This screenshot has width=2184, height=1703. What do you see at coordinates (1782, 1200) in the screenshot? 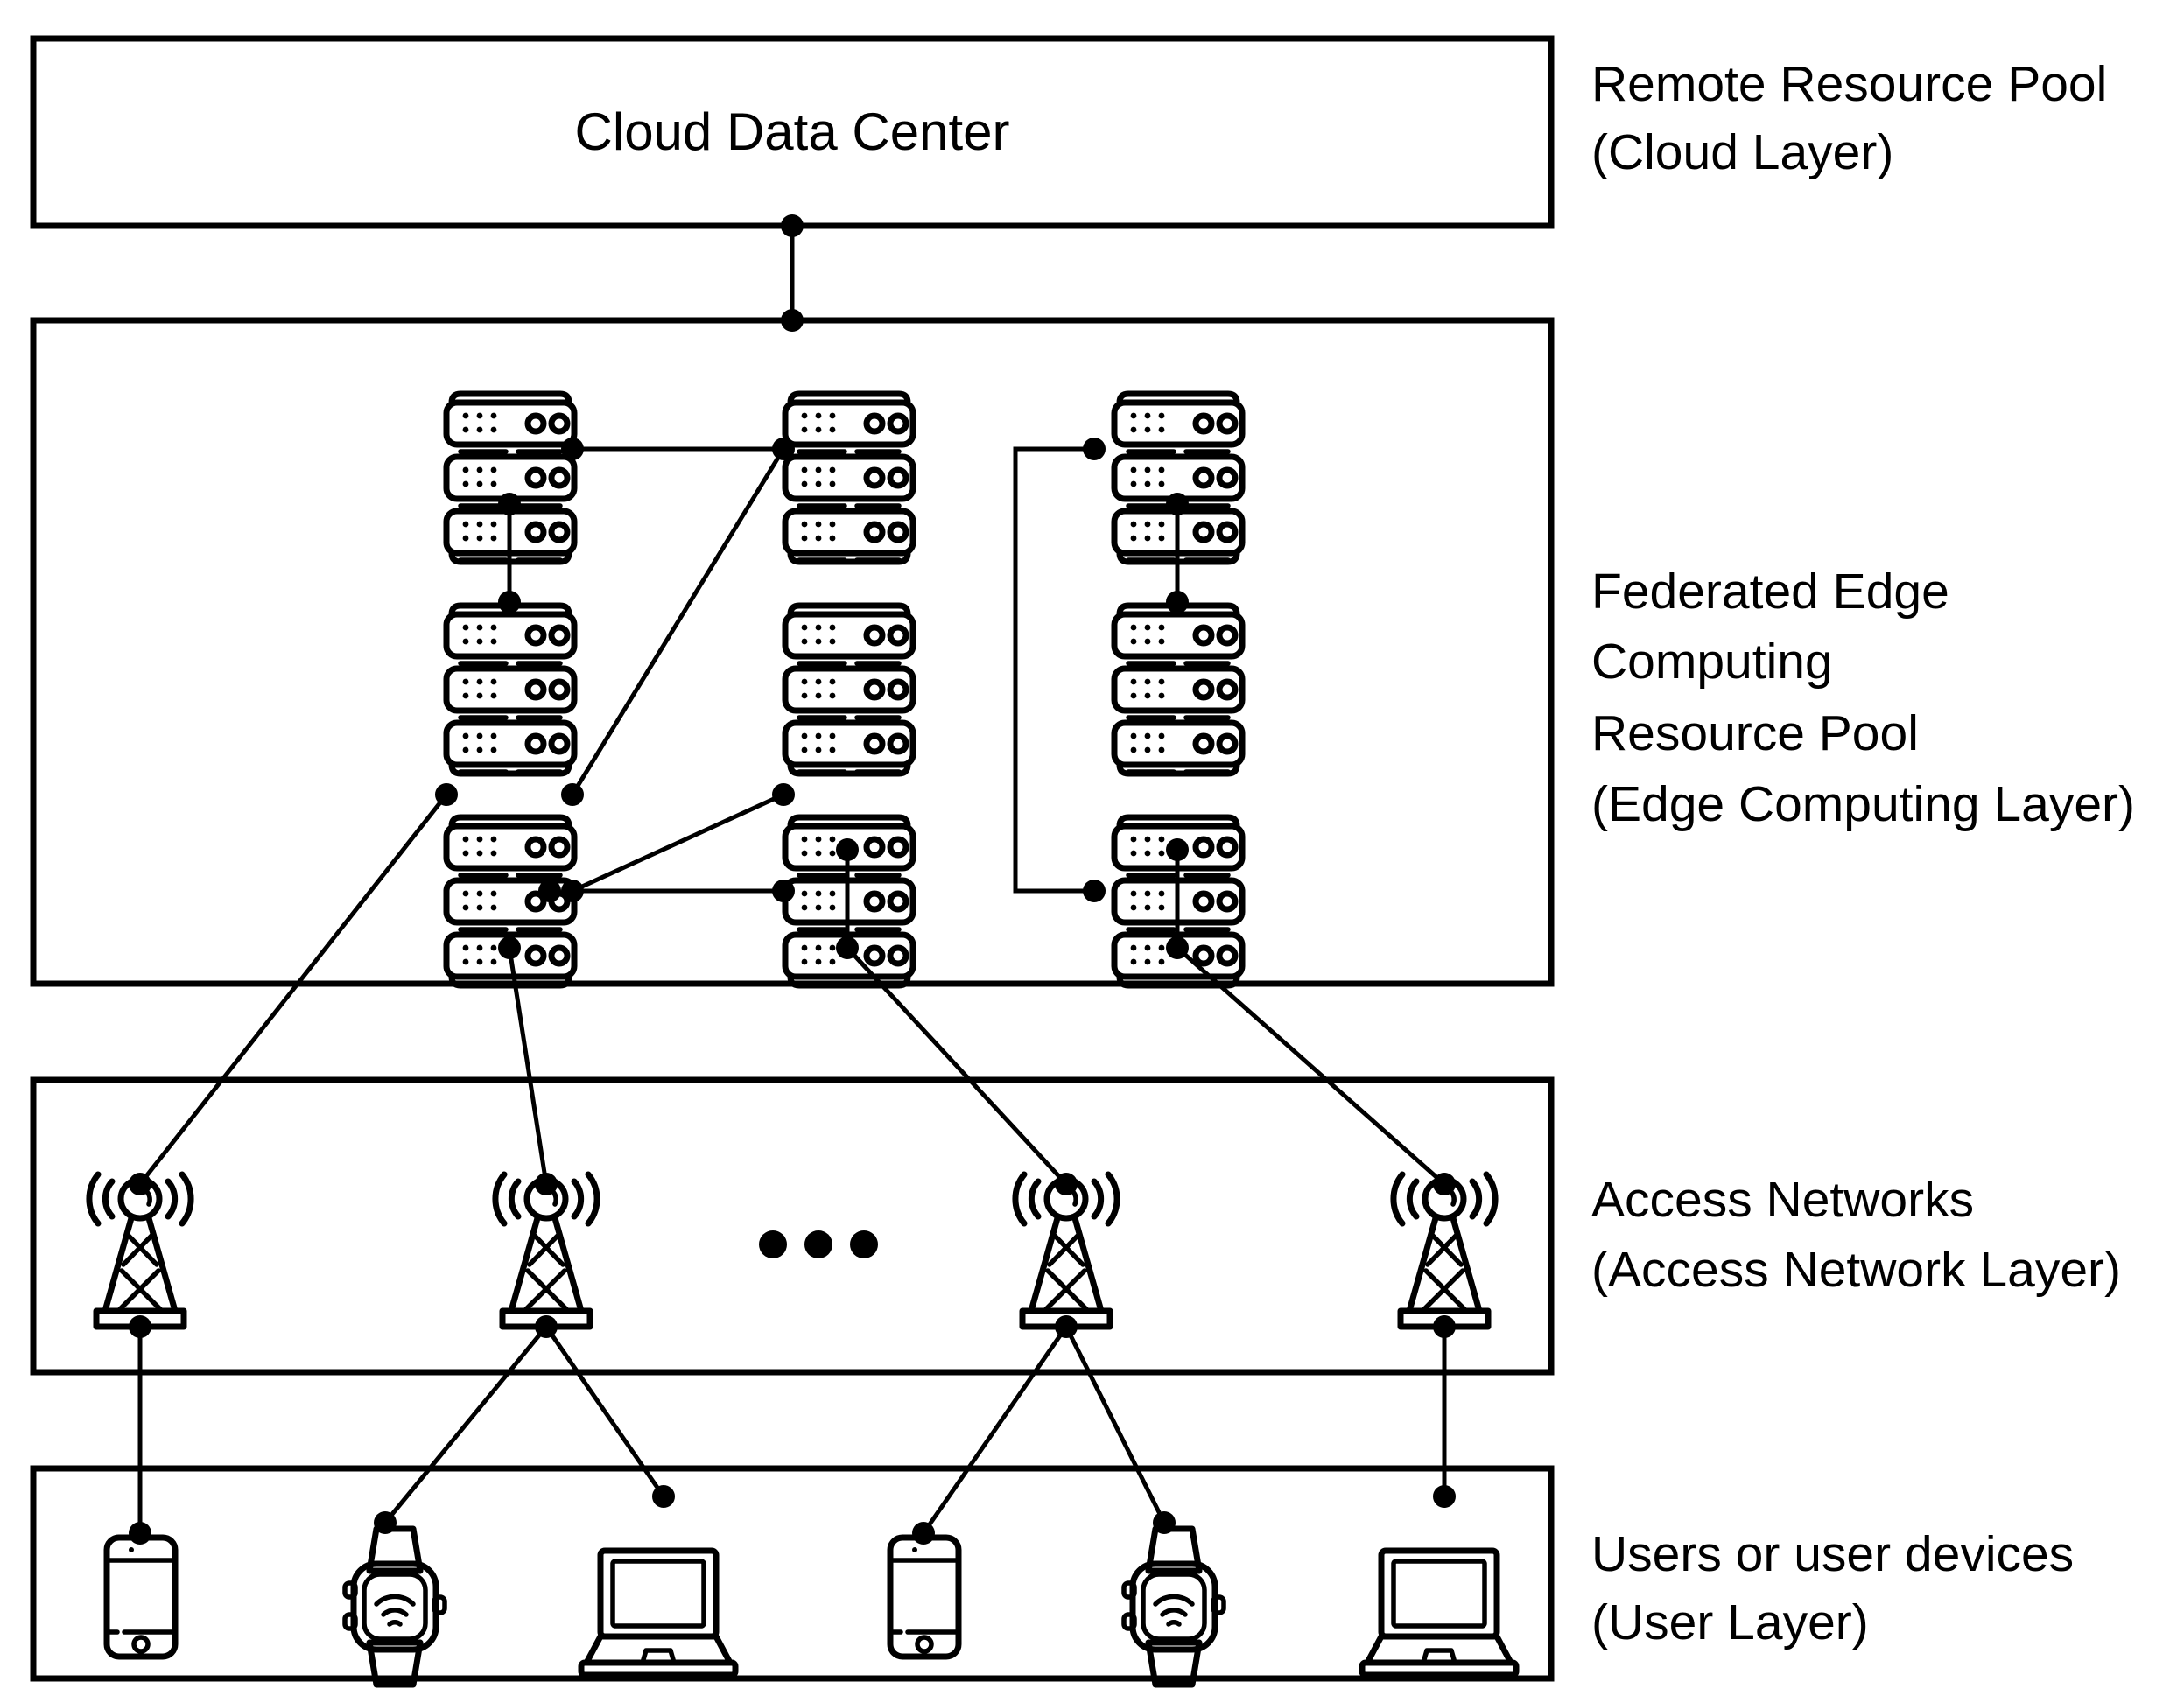
I see `access-layer-label-line1: Access Networks` at bounding box center [1782, 1200].